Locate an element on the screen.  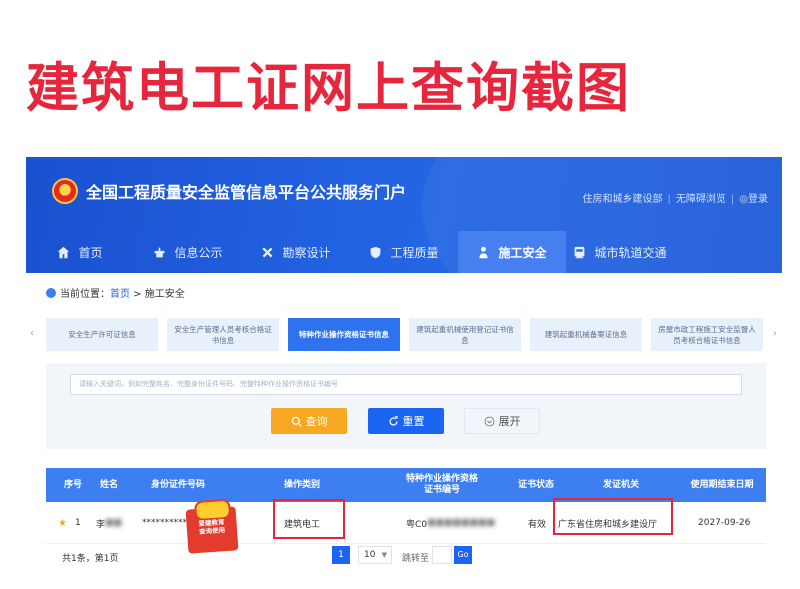
pager-jump-label: 跳转至 is located at coordinates (416, 559).